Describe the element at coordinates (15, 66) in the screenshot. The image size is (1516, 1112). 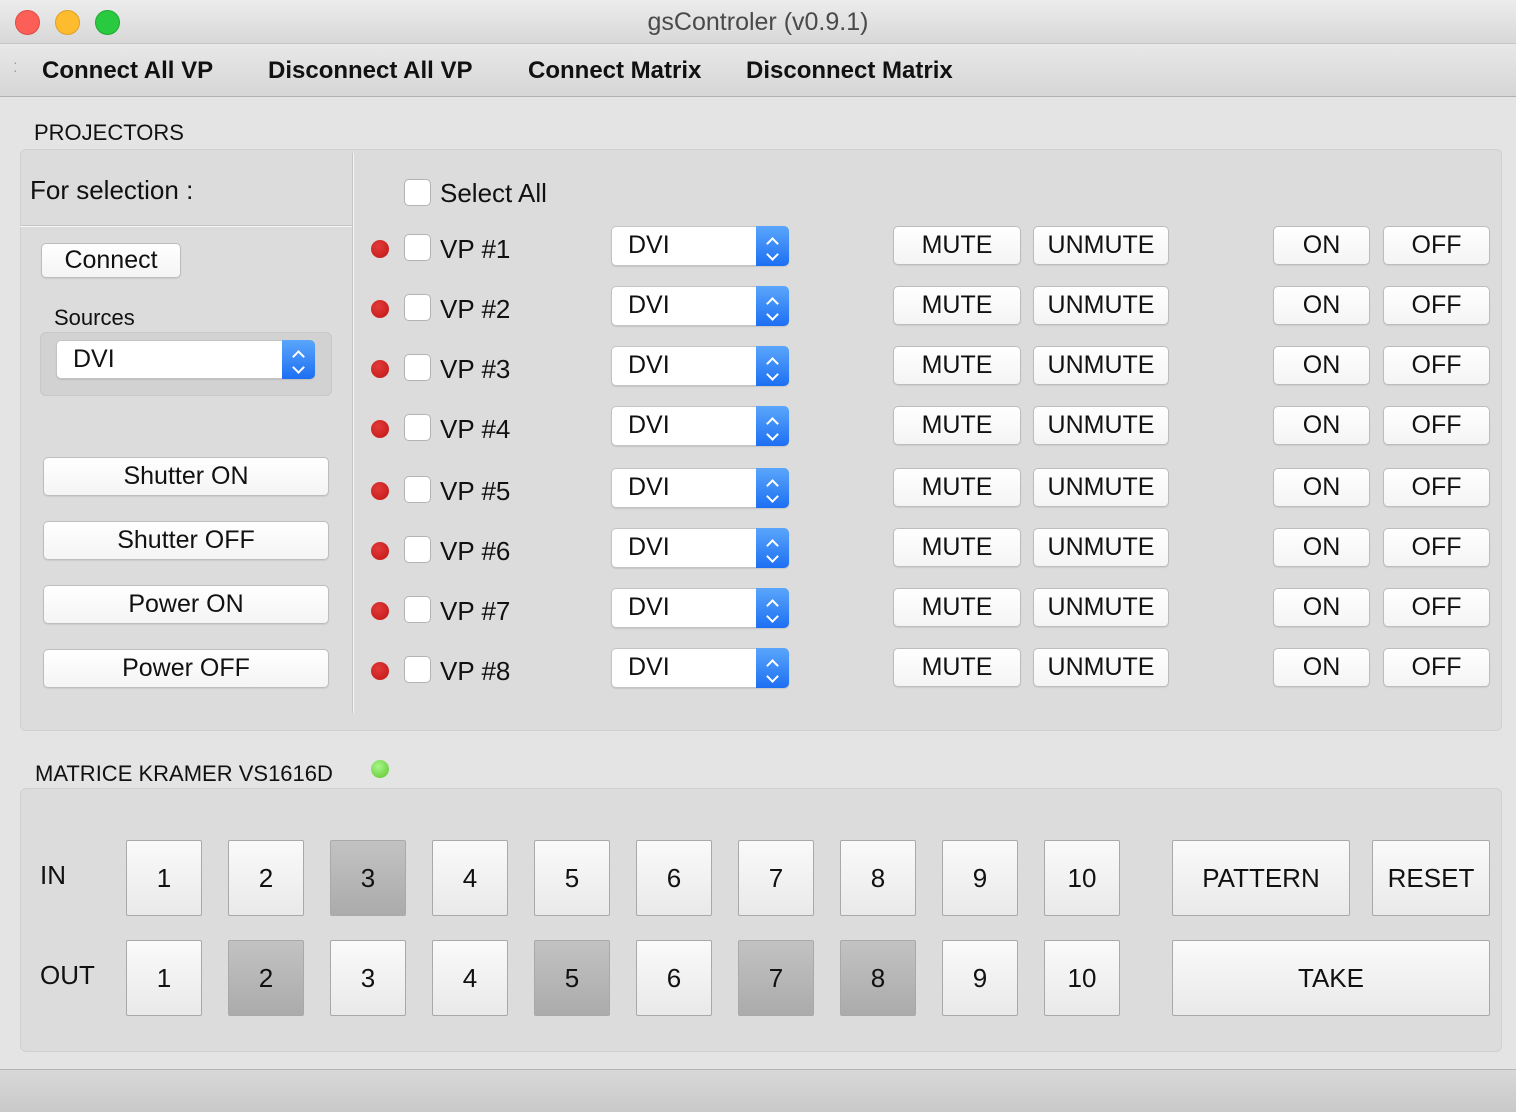
I see `toolbar-grip-icon: · ·` at that location.